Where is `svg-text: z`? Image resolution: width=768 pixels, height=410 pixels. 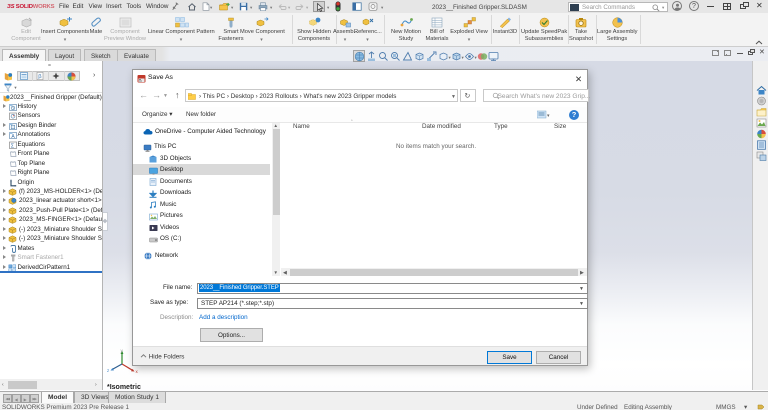 svg-text: z is located at coordinates (108, 370).